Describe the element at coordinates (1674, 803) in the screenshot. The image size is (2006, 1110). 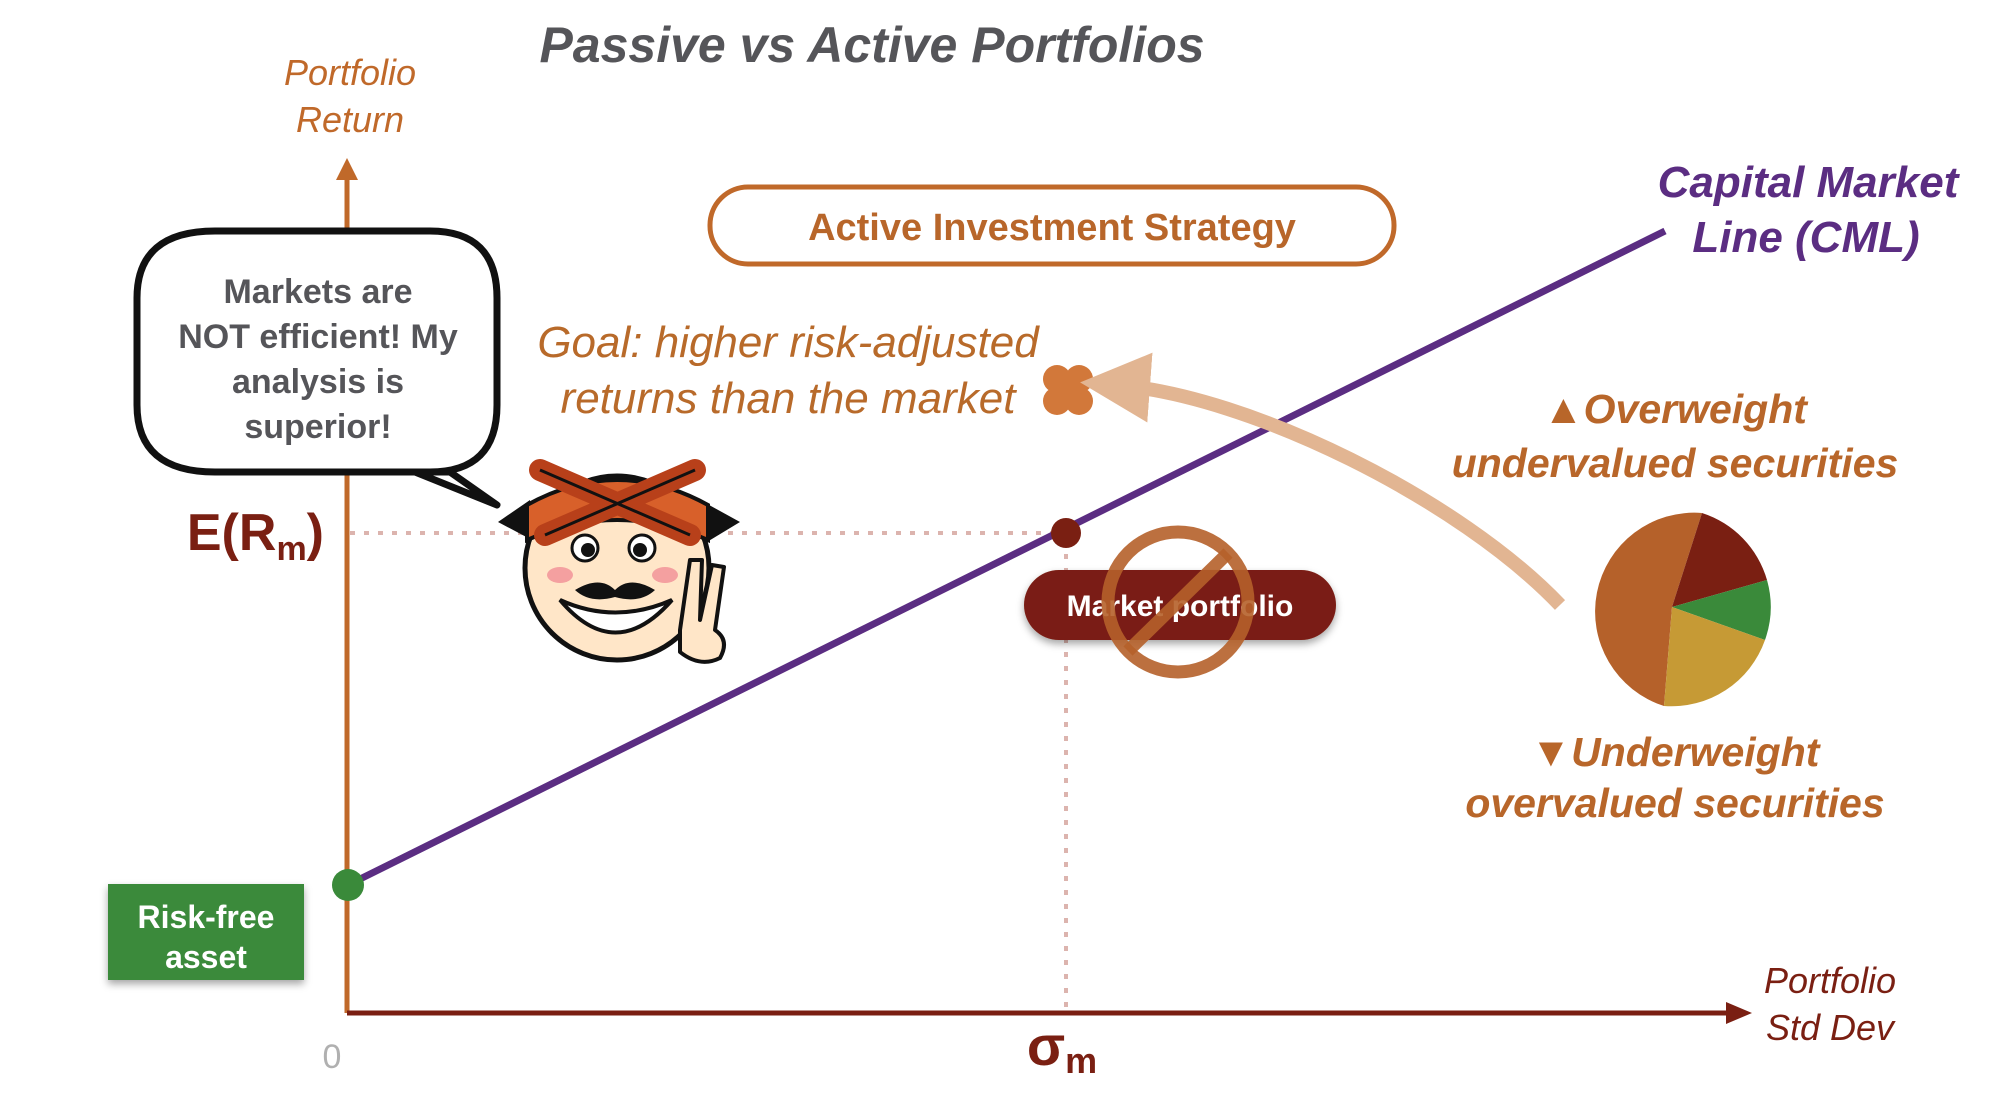
I see `underweight-line2: overvalued securities` at that location.